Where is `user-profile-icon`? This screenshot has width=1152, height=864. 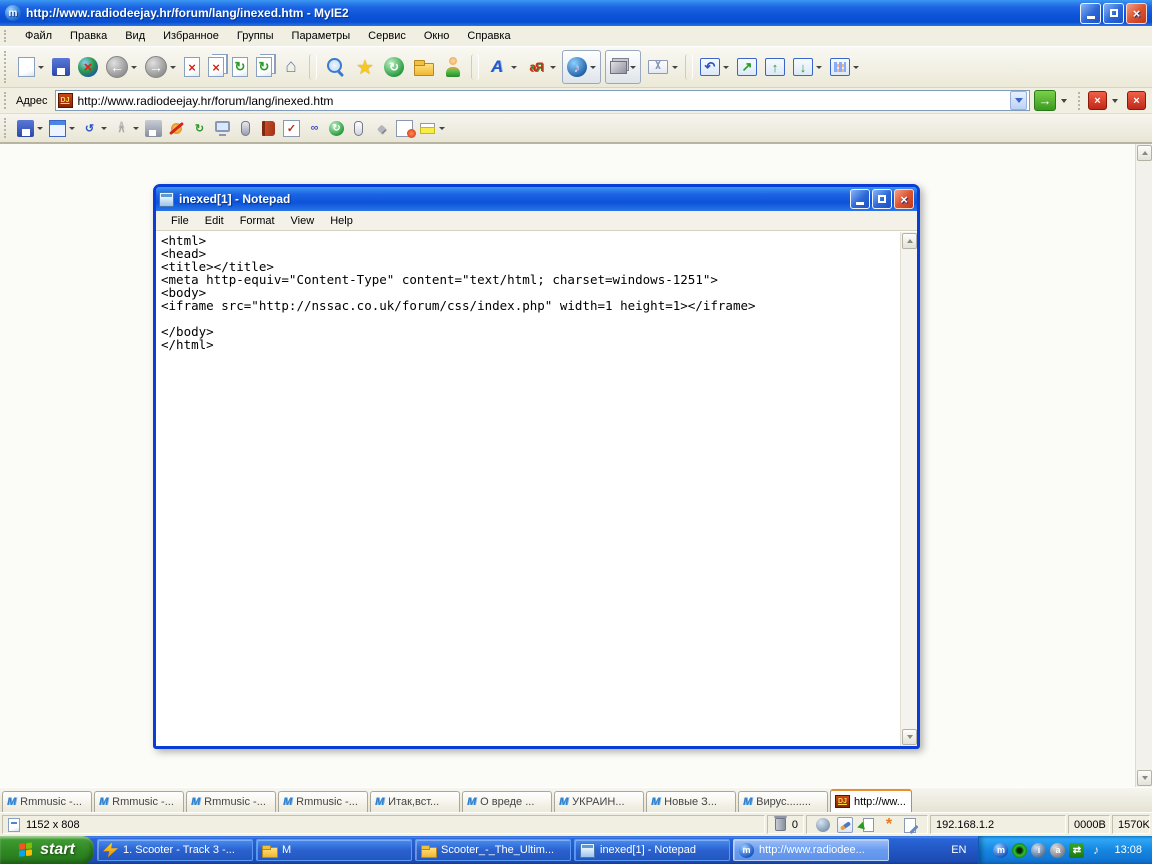 user-profile-icon is located at coordinates (453, 67).